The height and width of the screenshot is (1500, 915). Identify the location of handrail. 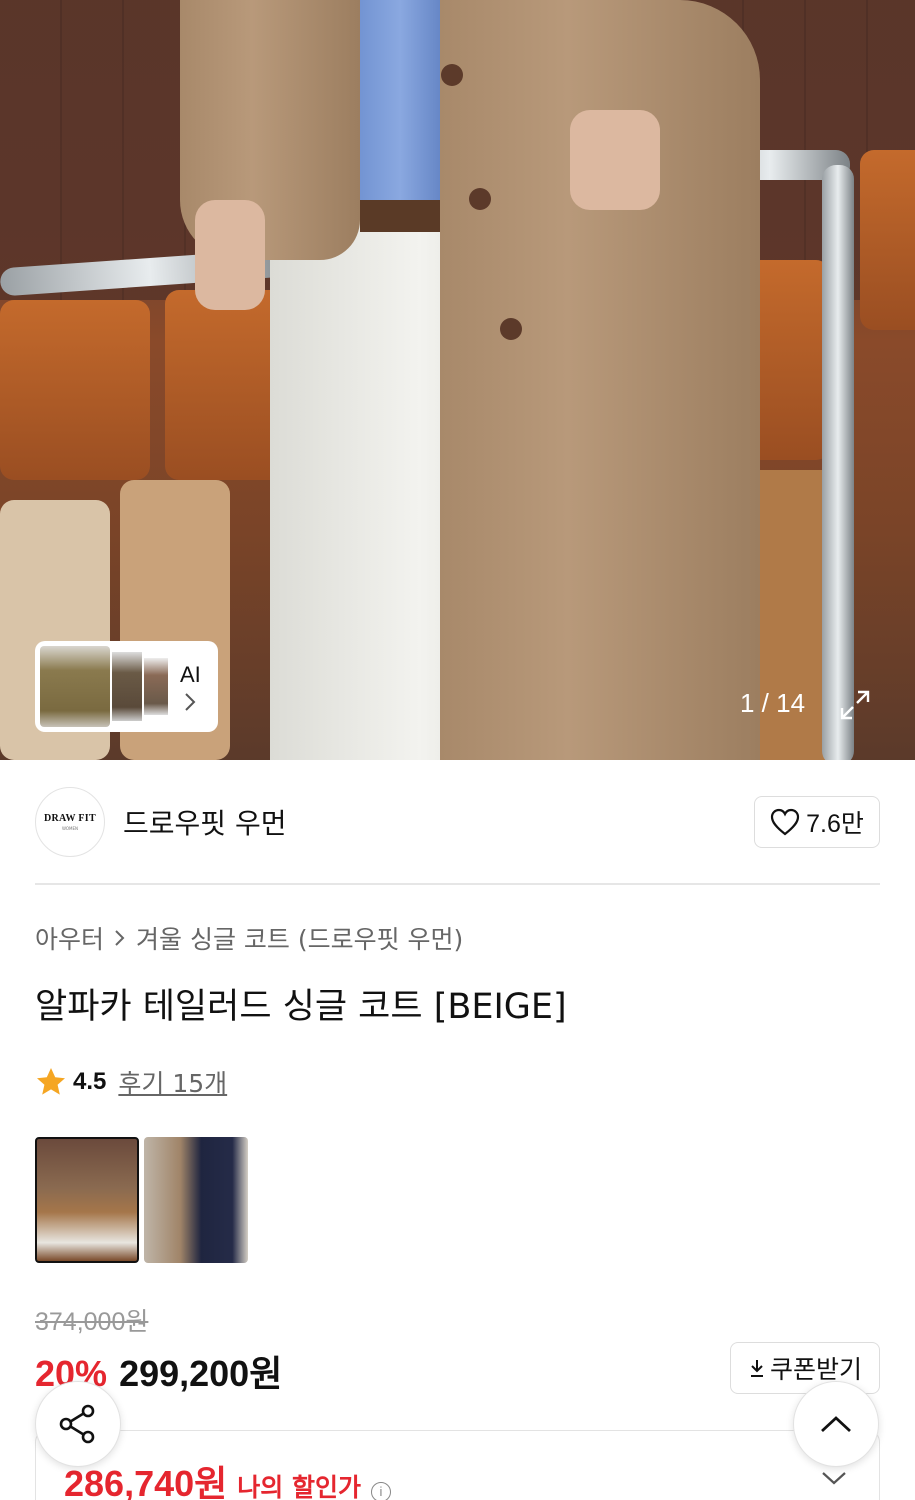
(838, 462).